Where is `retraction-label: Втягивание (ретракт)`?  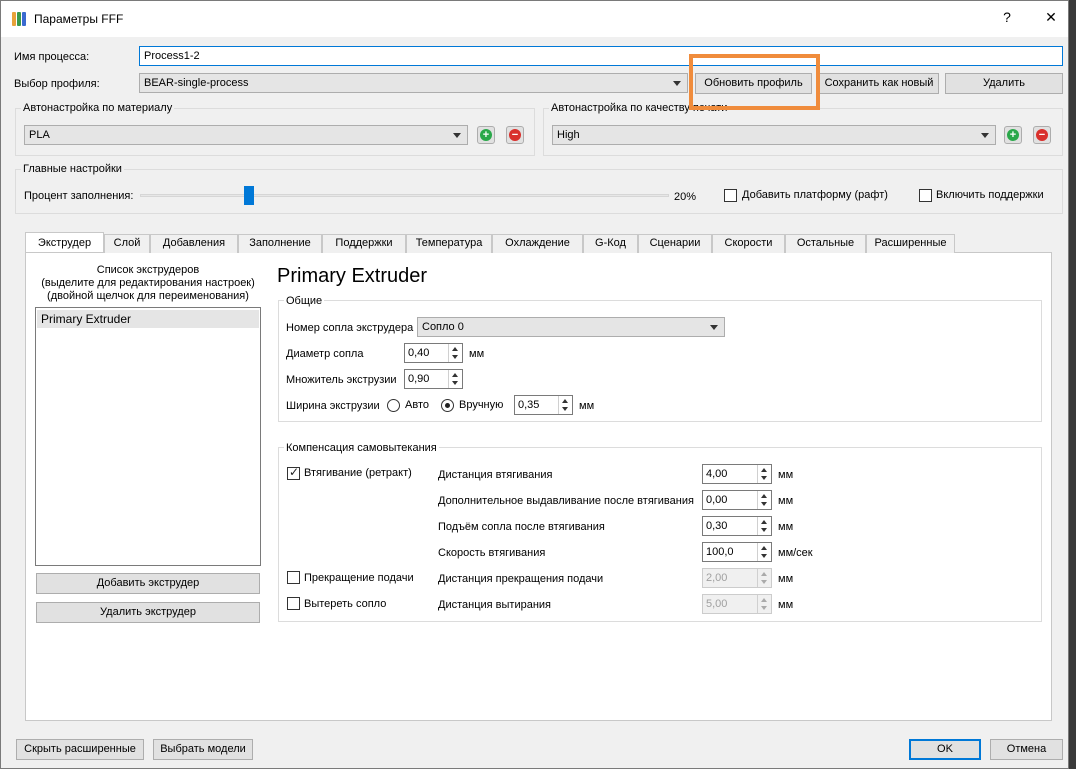 retraction-label: Втягивание (ретракт) is located at coordinates (358, 473).